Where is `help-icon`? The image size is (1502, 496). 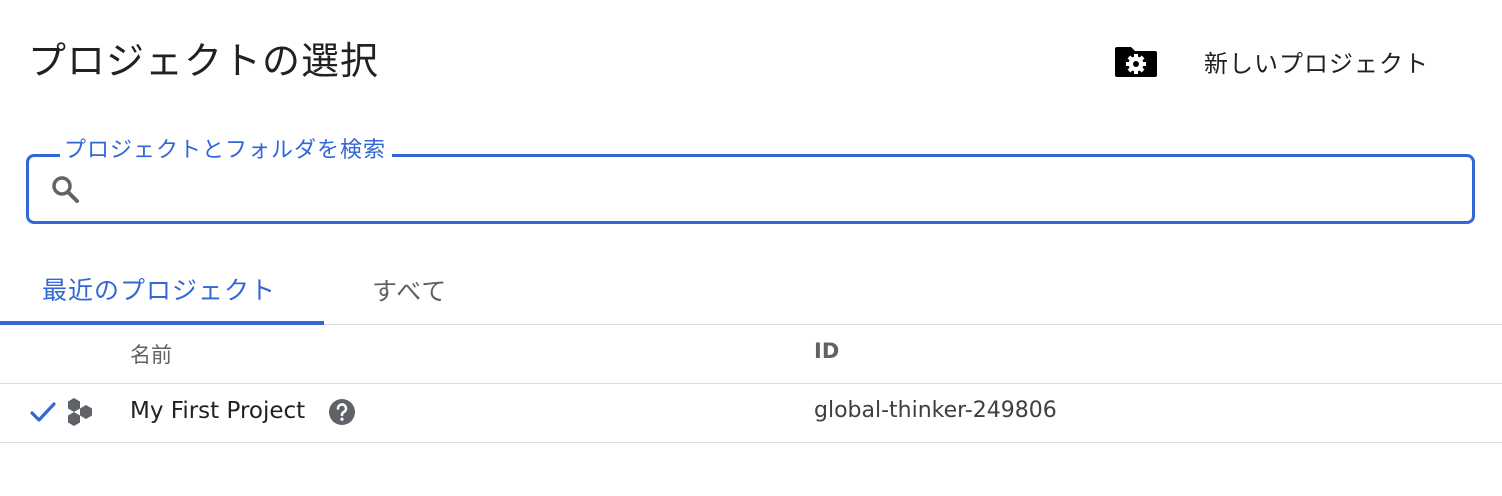 help-icon is located at coordinates (342, 412).